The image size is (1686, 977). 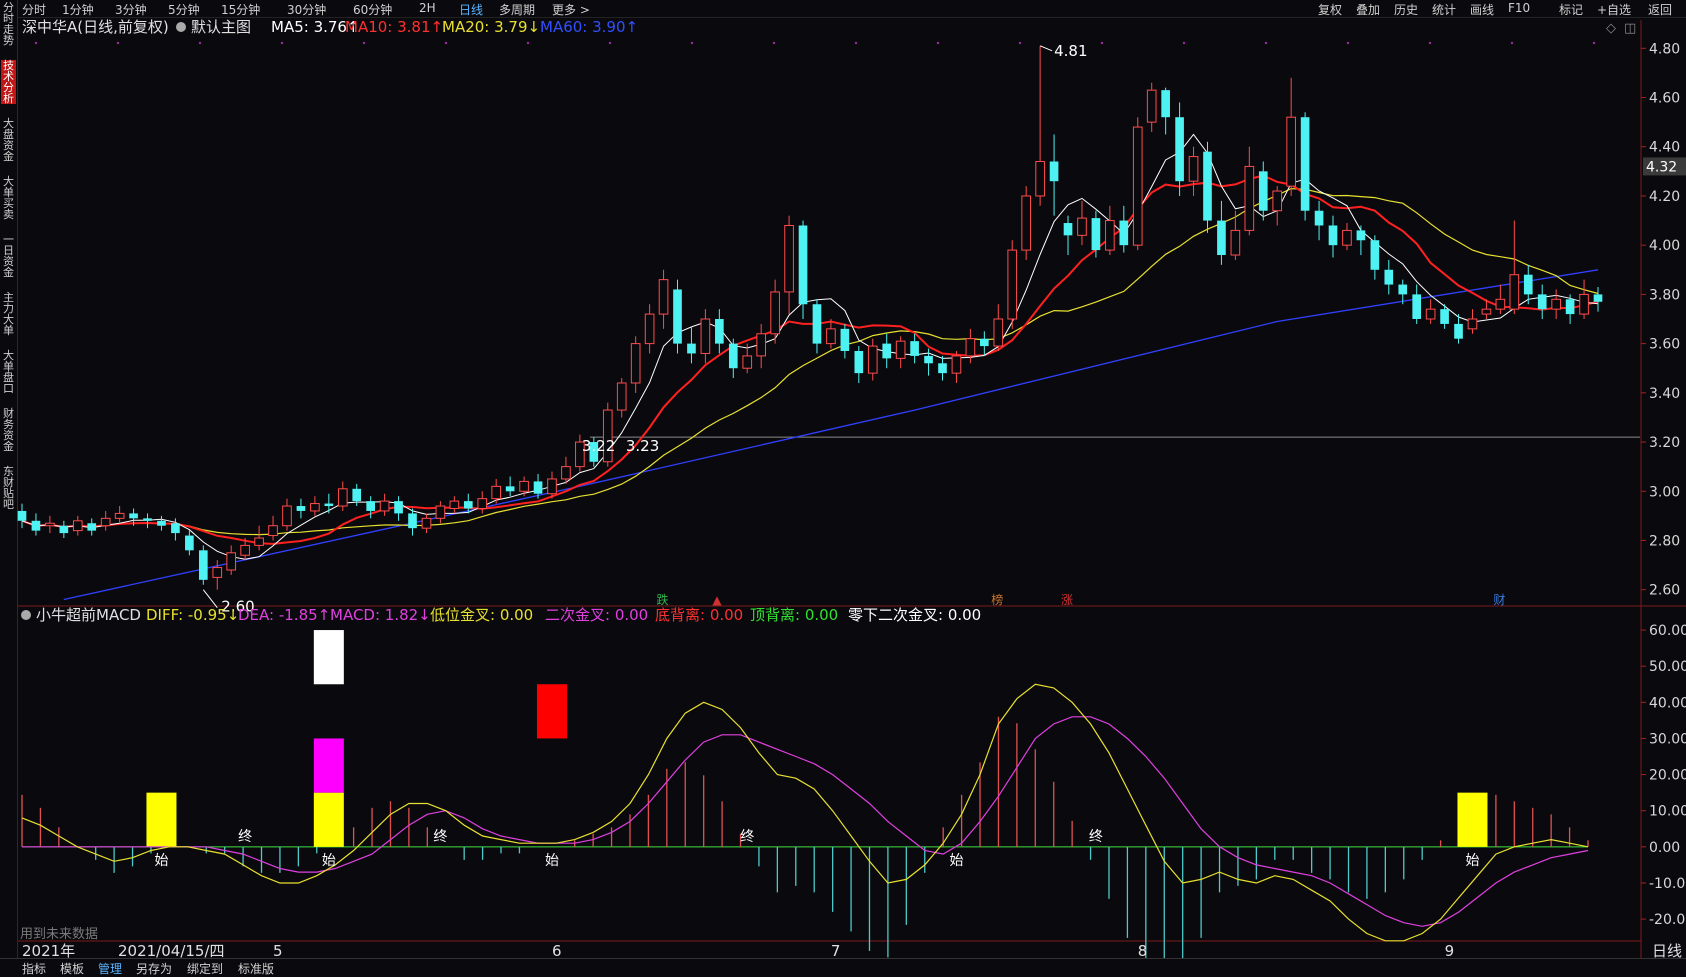 I want to click on bottom-tab-3: 另存为, so click(x=154, y=968).